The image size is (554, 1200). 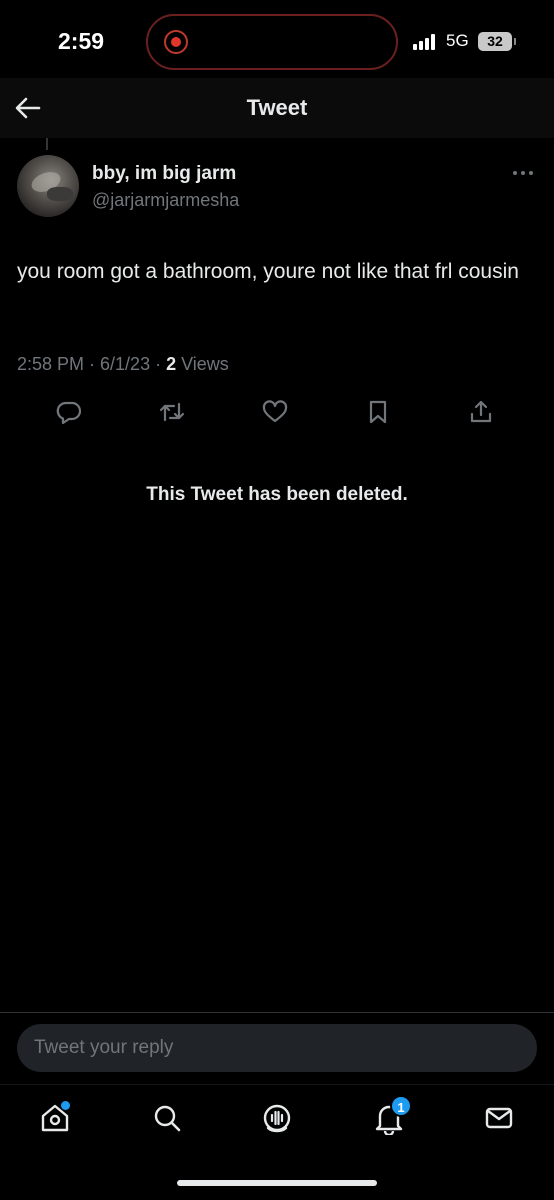 What do you see at coordinates (277, 1012) in the screenshot?
I see `reply-divider` at bounding box center [277, 1012].